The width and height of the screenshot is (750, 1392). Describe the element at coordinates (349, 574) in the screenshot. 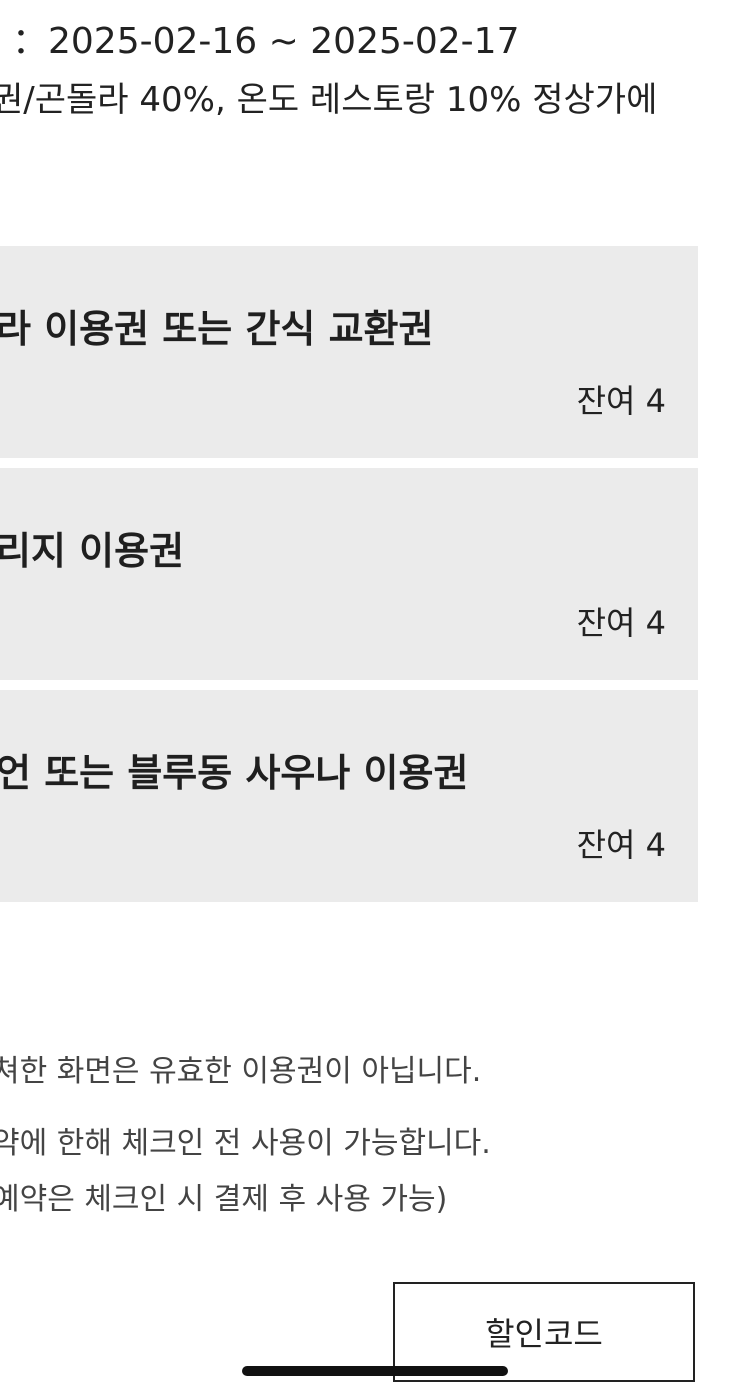

I see `voucher-card: 리지 이용권 잔여 4` at that location.